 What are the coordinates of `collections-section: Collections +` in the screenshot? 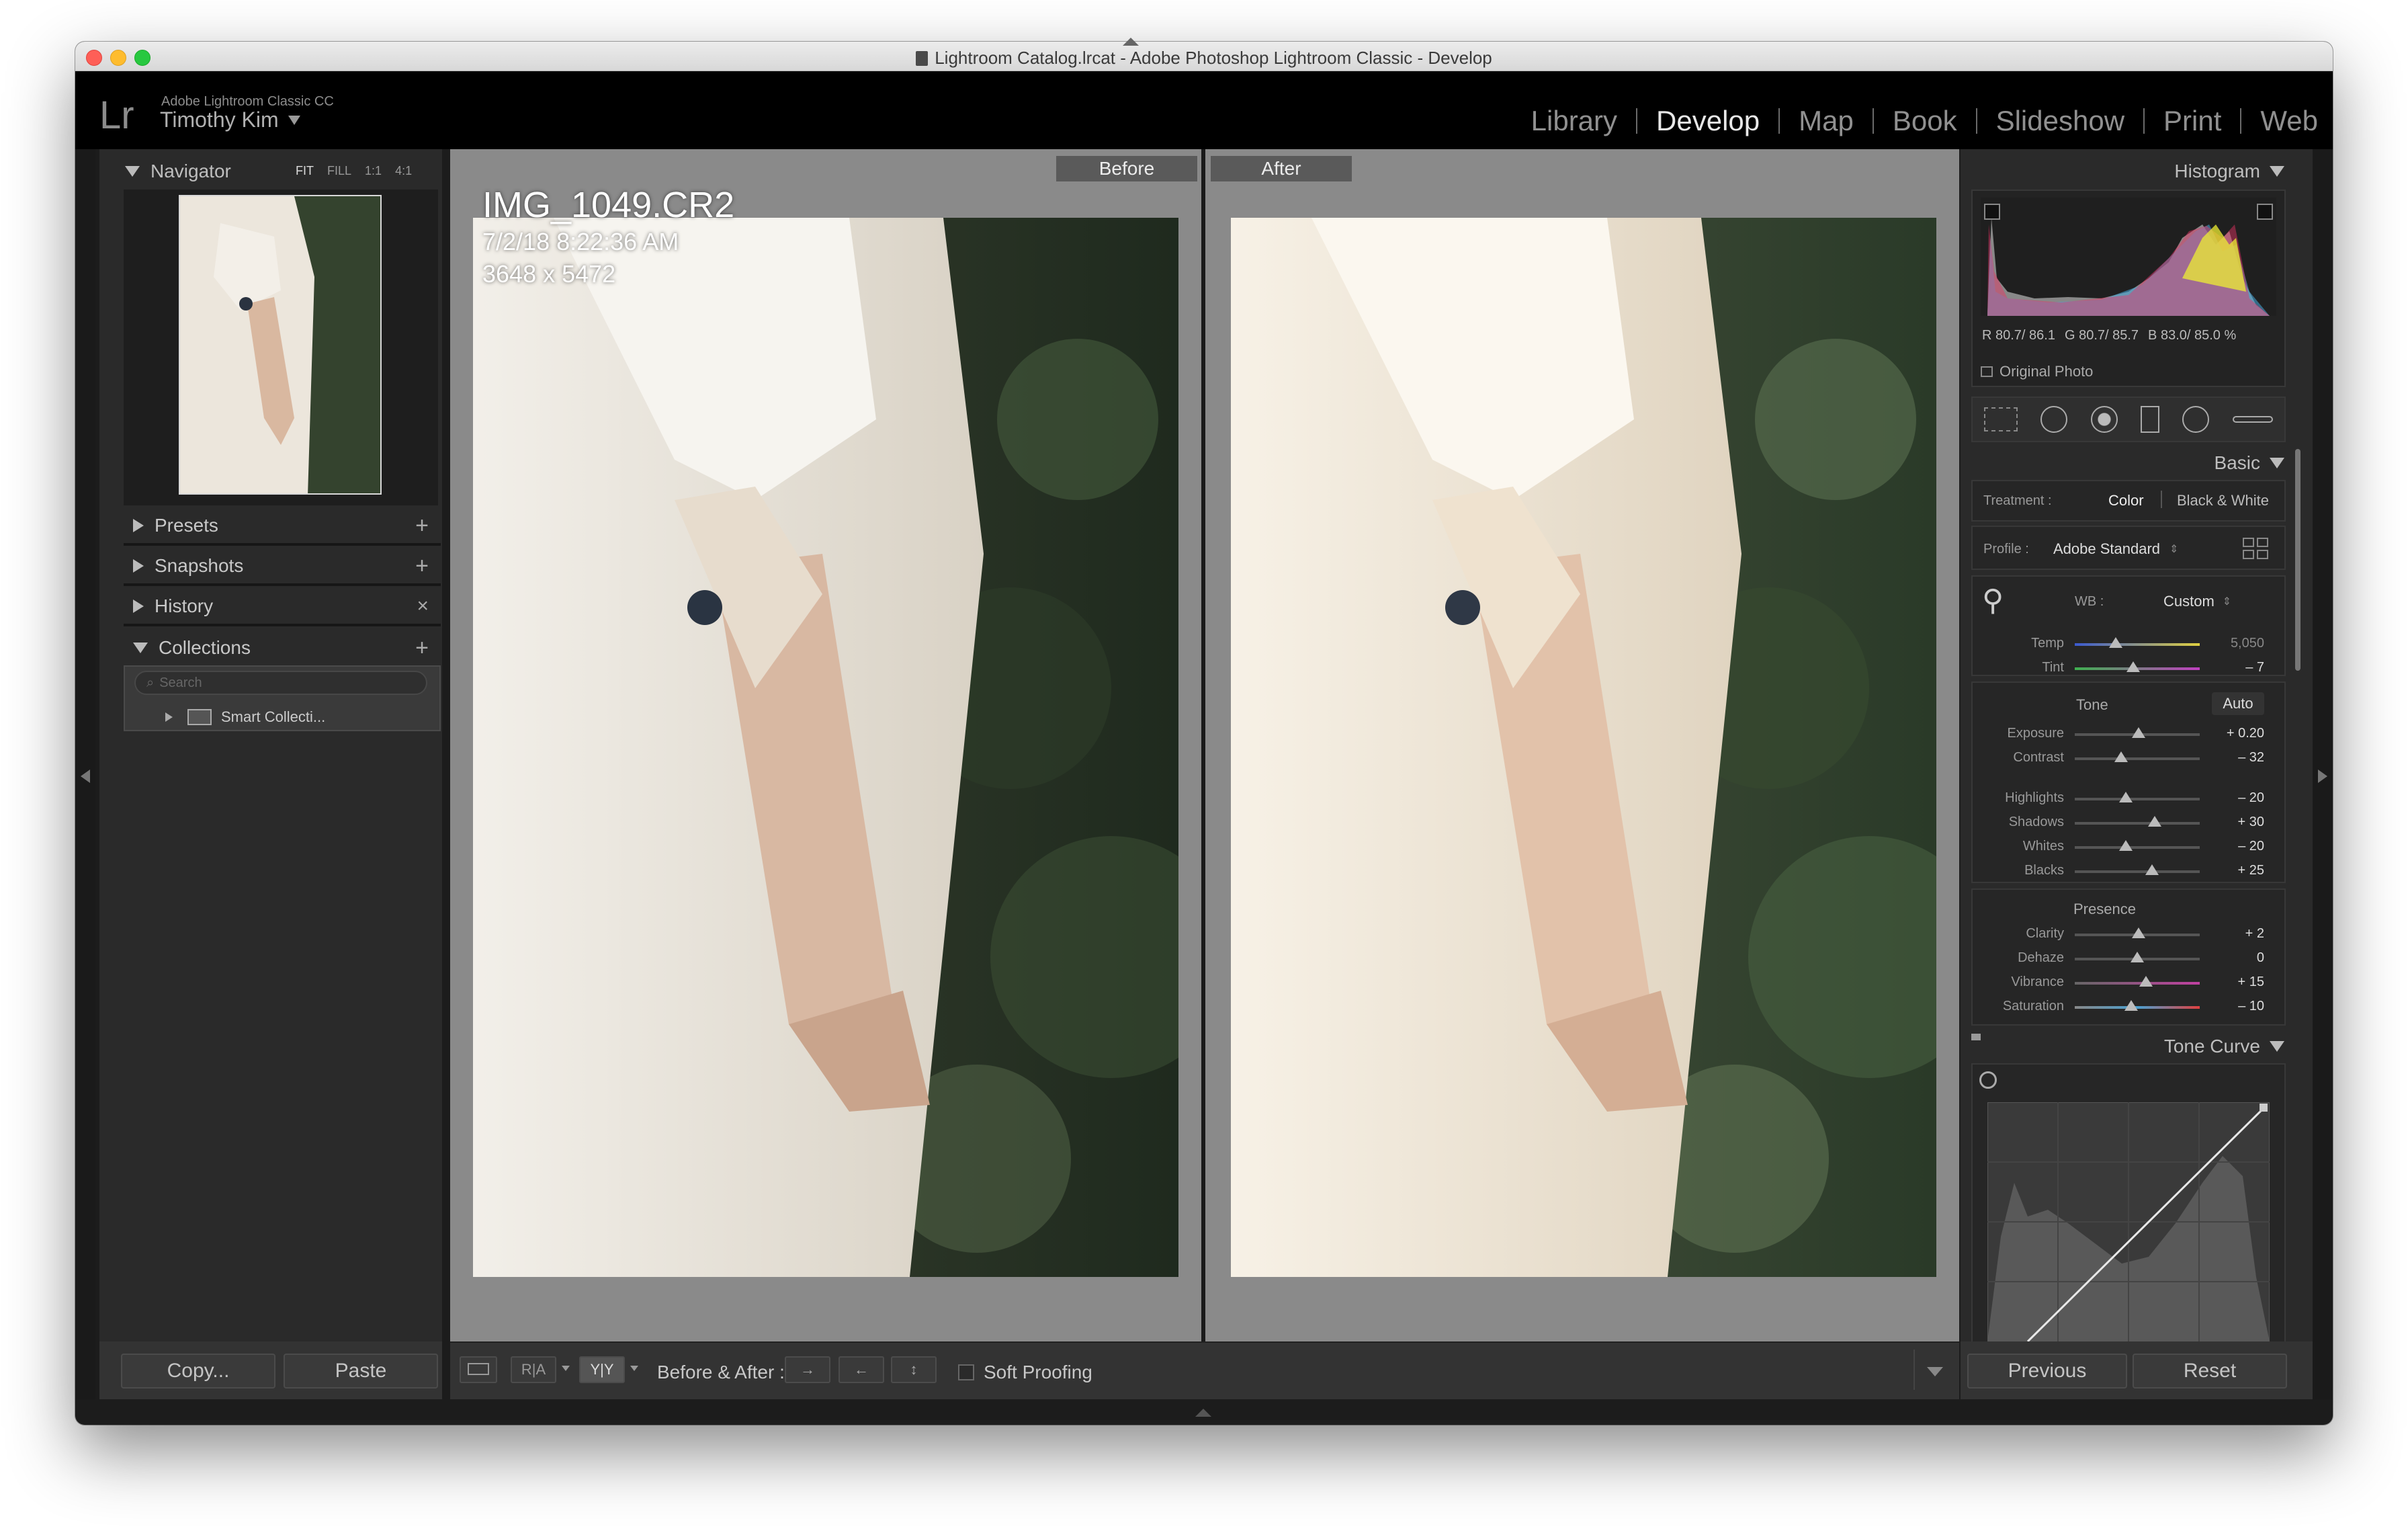 It's located at (282, 648).